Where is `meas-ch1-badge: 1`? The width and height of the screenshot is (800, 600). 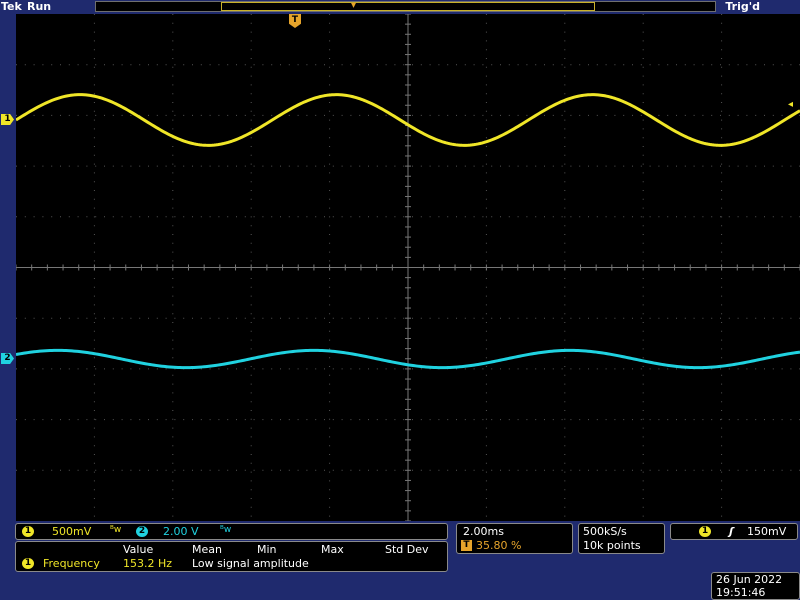
meas-ch1-badge: 1 is located at coordinates (28, 563).